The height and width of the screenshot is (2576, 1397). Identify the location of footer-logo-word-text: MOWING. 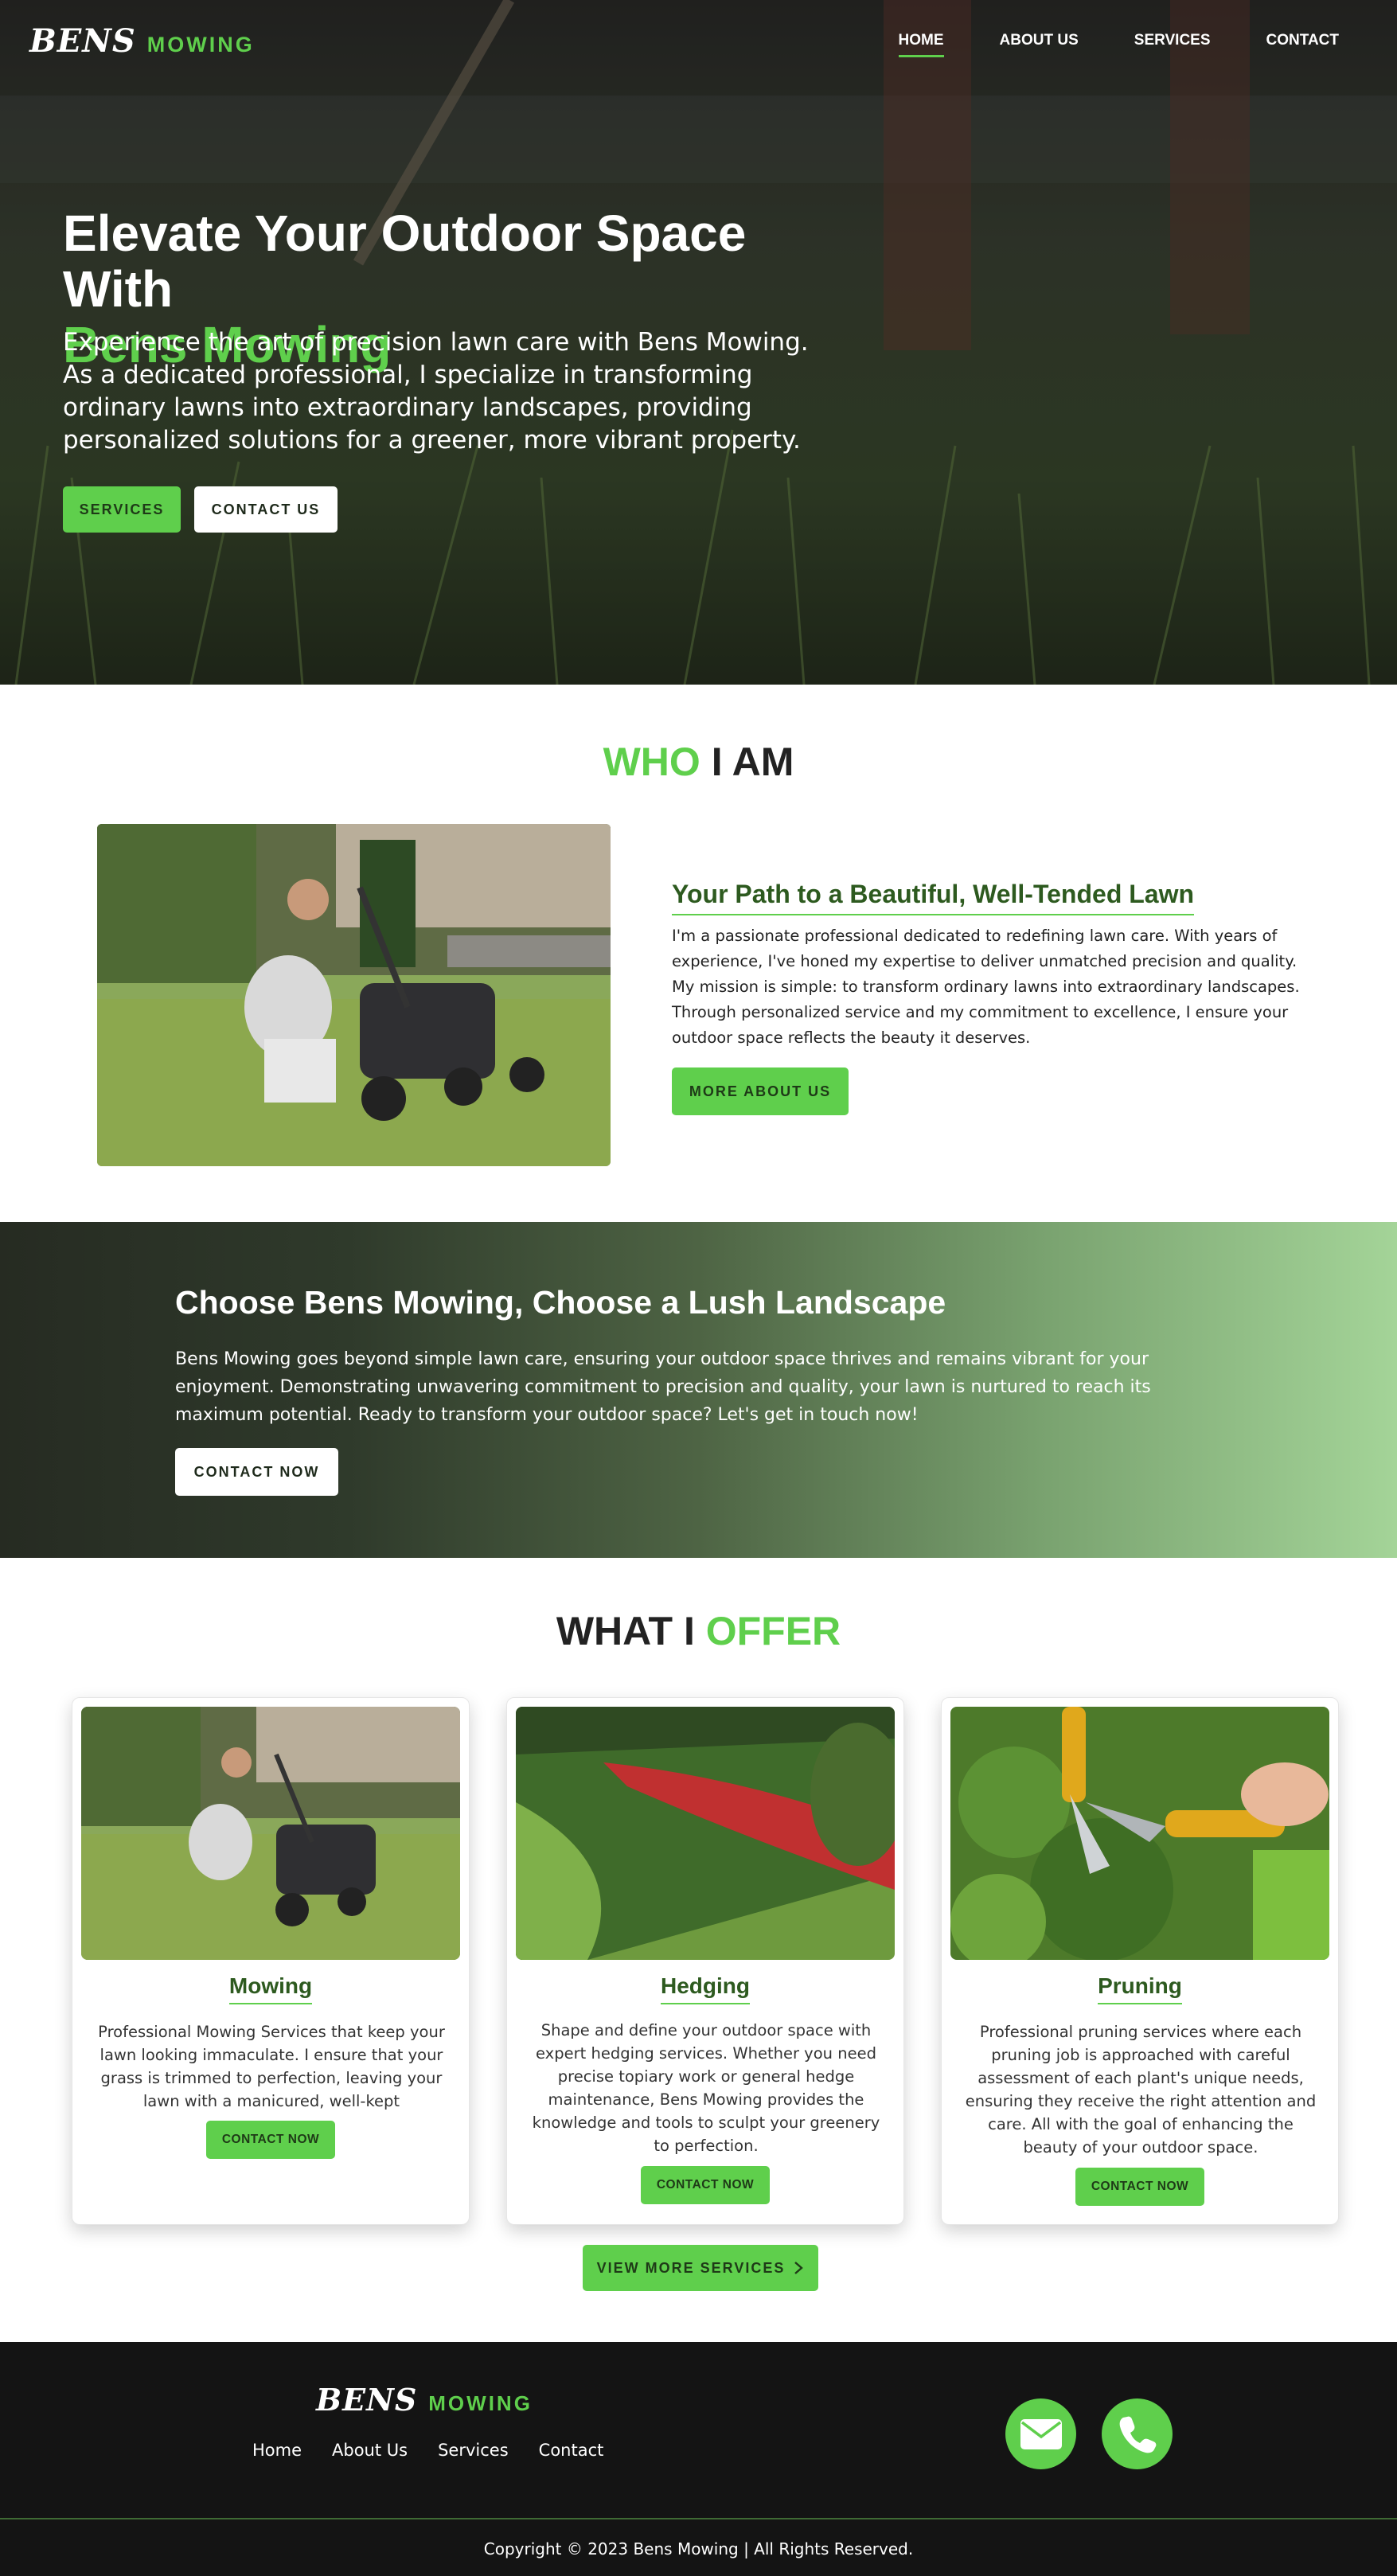
(481, 2403).